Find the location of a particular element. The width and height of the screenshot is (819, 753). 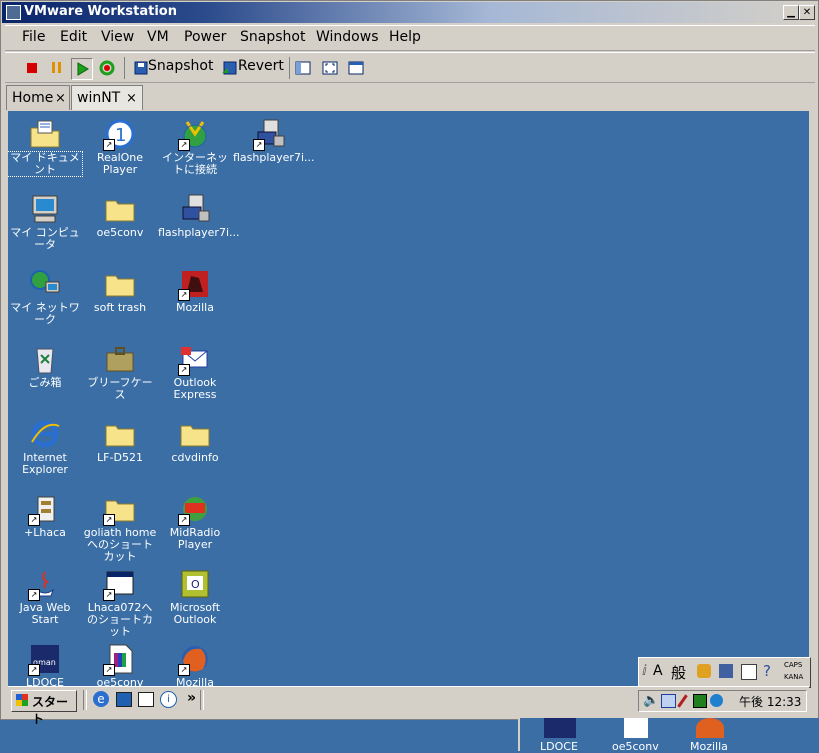

desktop-icon: マイ ドキュメント is located at coordinates (45, 149).